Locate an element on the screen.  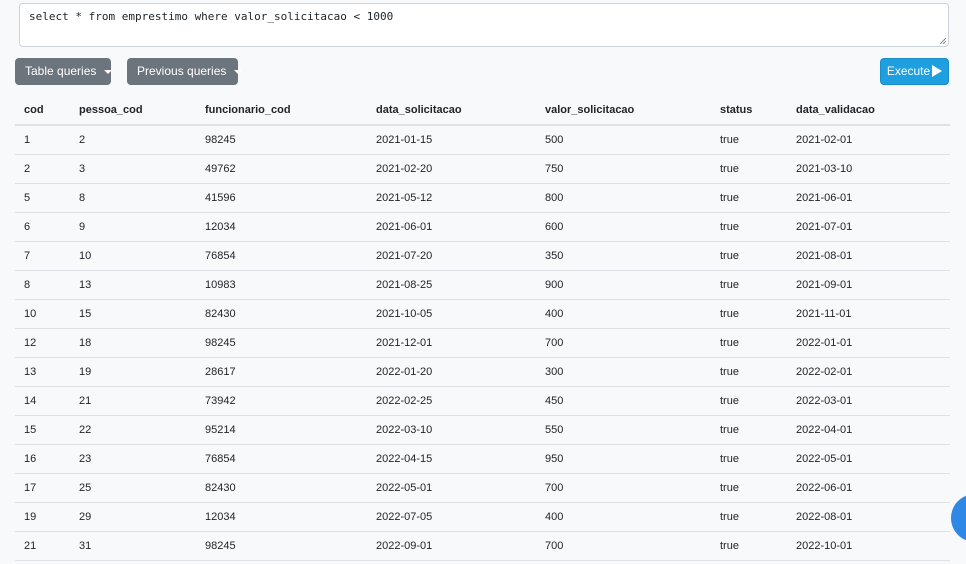
table-cell-pessoa-cod: 9 is located at coordinates (133, 227).